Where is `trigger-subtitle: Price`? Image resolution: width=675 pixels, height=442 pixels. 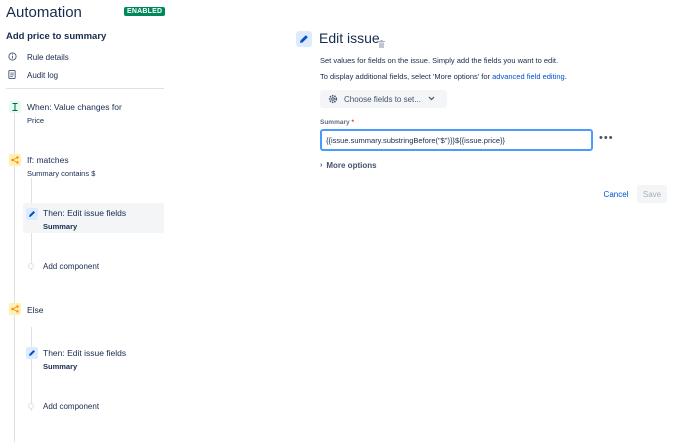
trigger-subtitle: Price is located at coordinates (36, 120).